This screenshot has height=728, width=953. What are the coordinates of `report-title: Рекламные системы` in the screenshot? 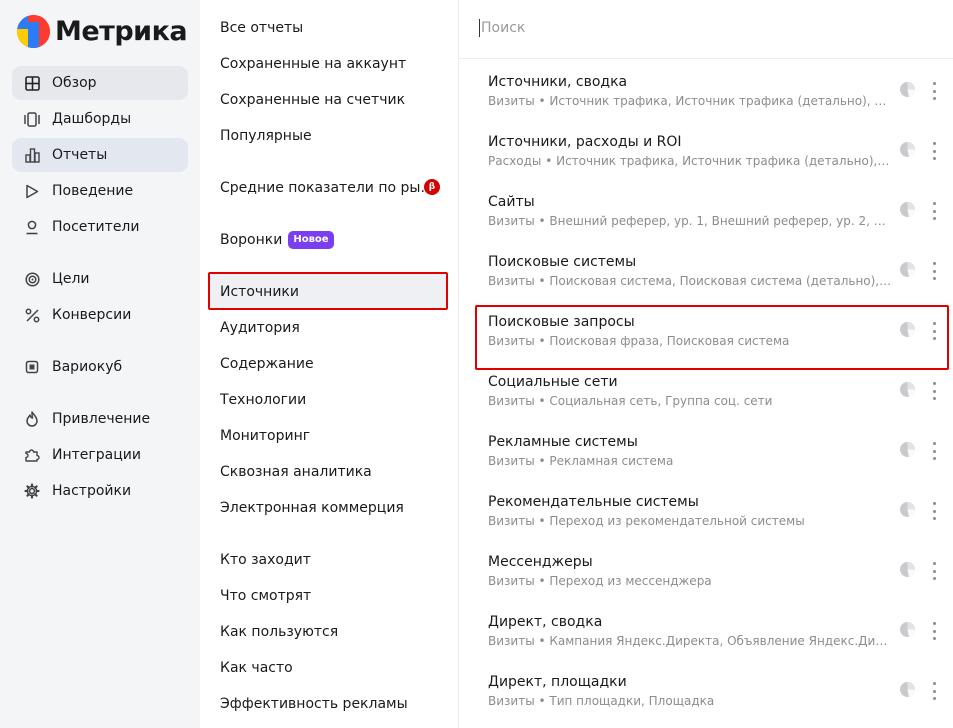 It's located at (563, 442).